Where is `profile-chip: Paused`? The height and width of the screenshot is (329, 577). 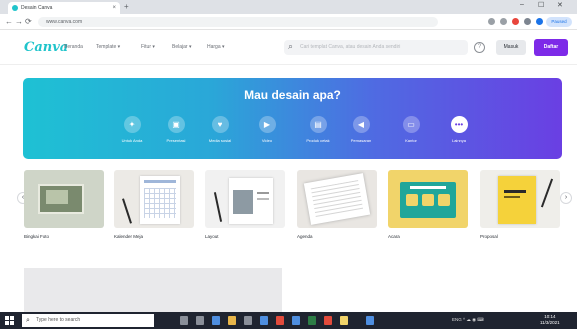 profile-chip: Paused is located at coordinates (559, 22).